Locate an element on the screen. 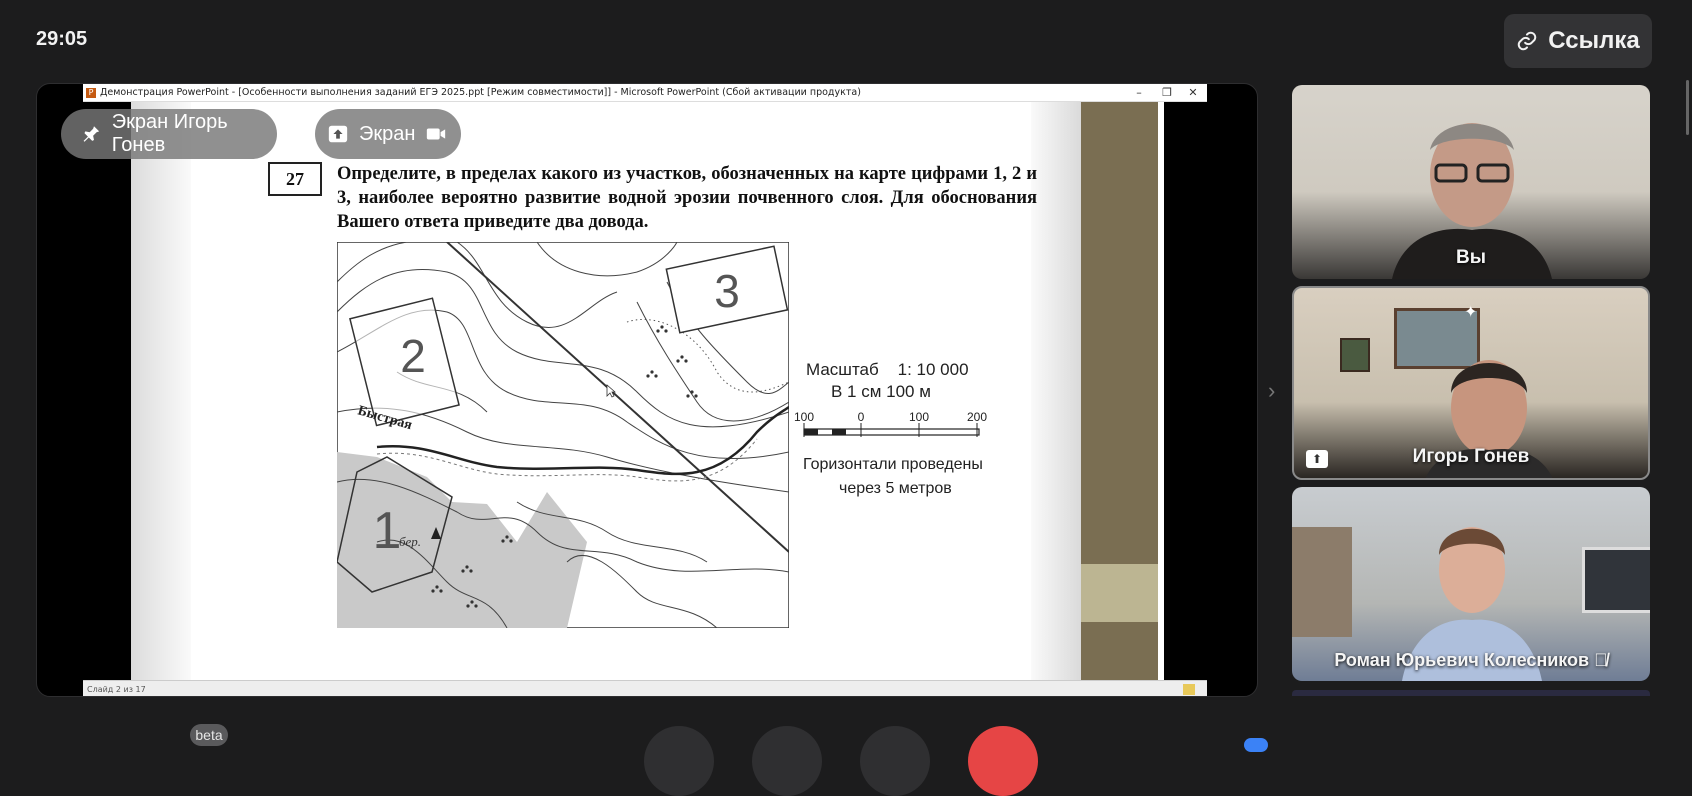 This screenshot has height=796, width=1692. area-2-label: 2 is located at coordinates (413, 356).